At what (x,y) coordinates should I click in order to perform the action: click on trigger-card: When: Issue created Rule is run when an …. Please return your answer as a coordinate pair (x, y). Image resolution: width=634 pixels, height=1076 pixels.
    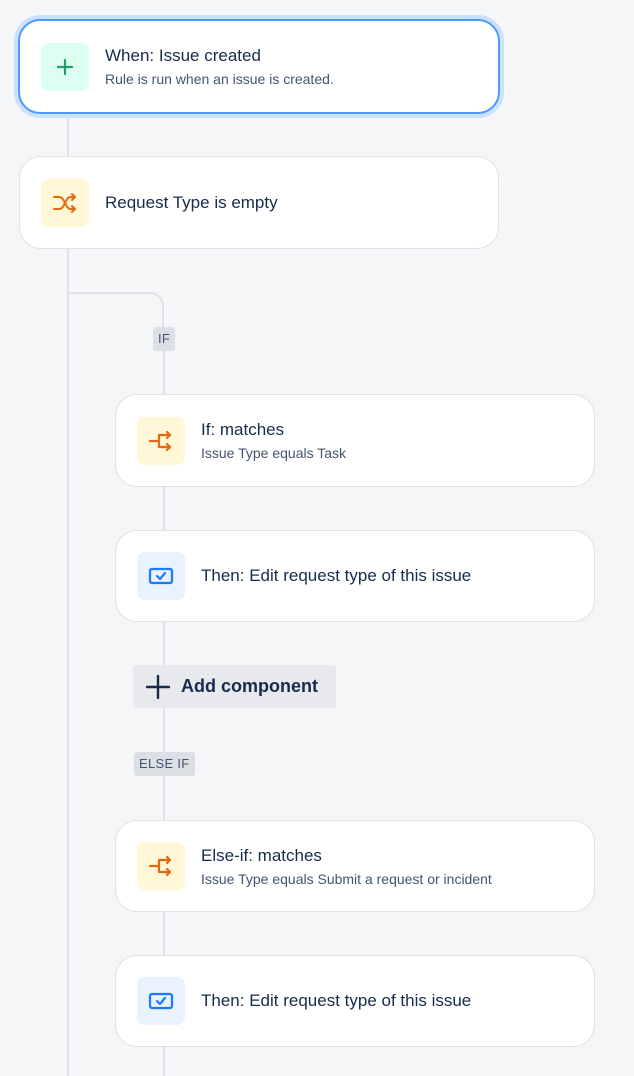
    Looking at the image, I should click on (259, 66).